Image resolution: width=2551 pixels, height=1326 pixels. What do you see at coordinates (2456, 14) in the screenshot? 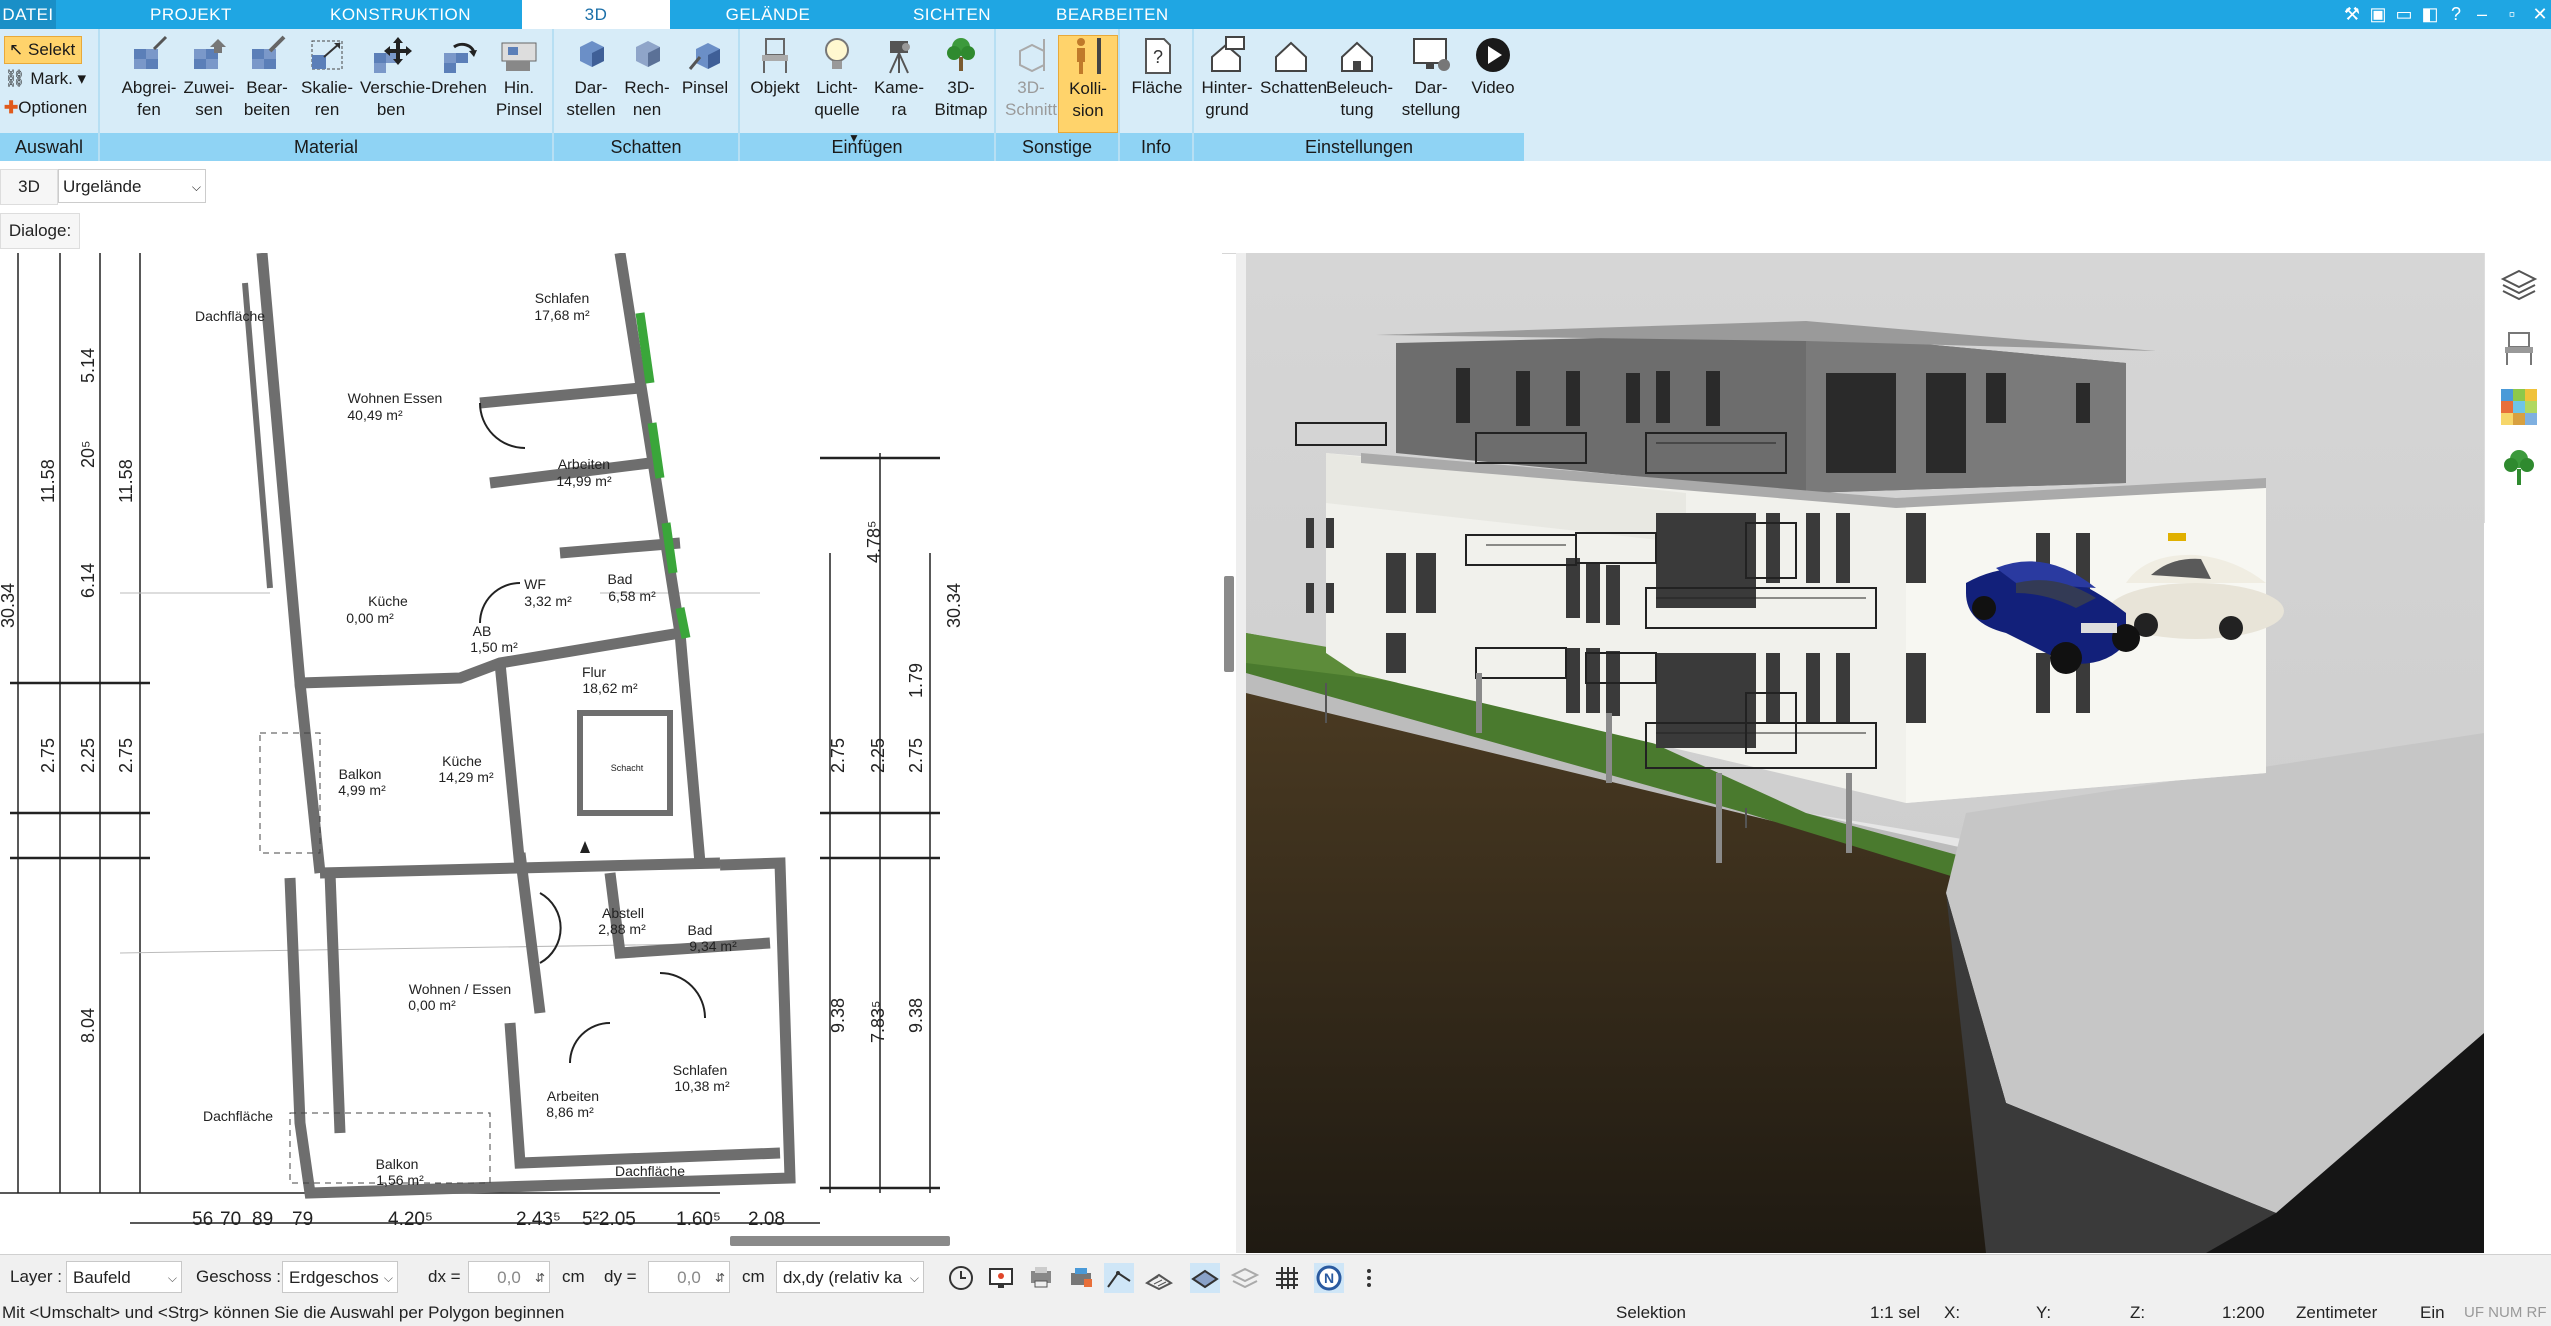
I see `help-icon: ?` at bounding box center [2456, 14].